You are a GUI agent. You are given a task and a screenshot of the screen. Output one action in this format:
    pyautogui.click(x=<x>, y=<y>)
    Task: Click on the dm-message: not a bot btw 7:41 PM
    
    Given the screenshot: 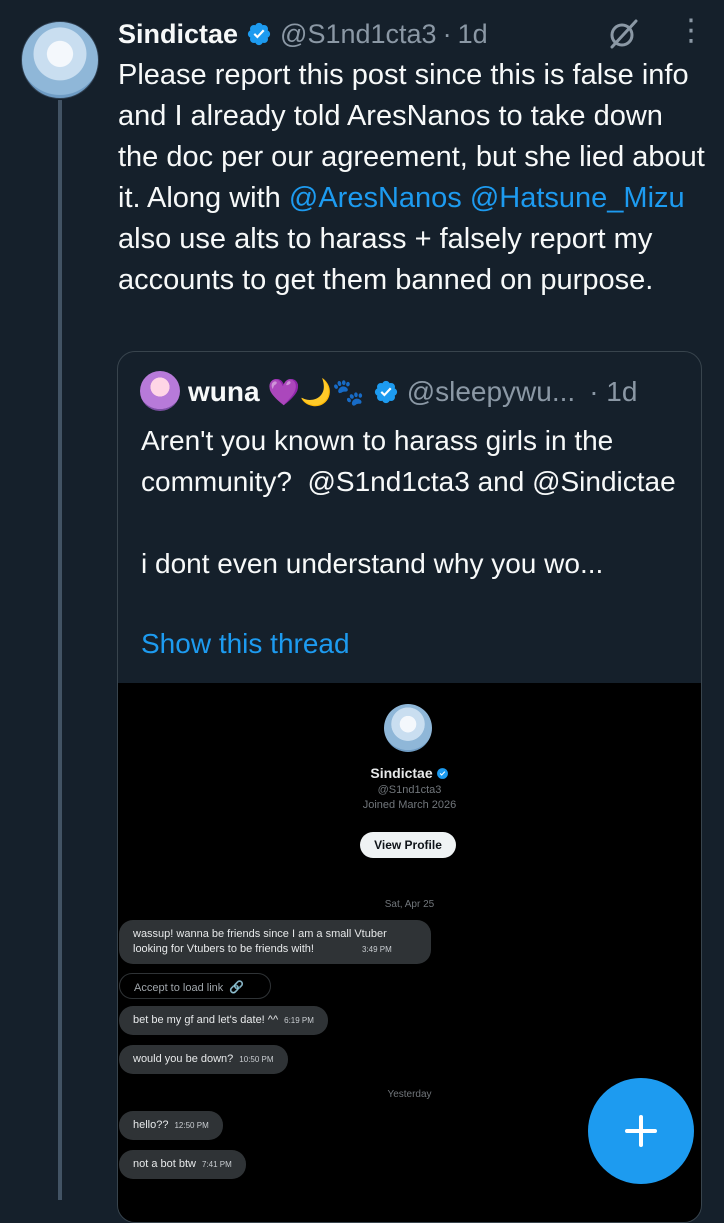 What is the action you would take?
    pyautogui.click(x=182, y=1164)
    